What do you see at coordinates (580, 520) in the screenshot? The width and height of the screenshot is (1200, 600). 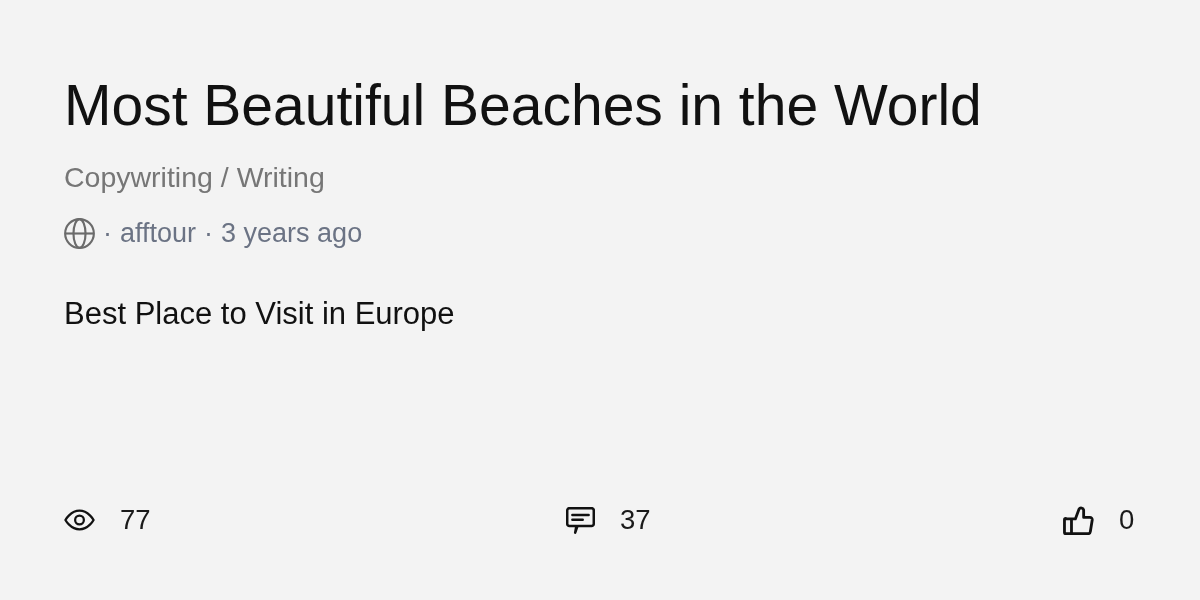 I see `comment-icon` at bounding box center [580, 520].